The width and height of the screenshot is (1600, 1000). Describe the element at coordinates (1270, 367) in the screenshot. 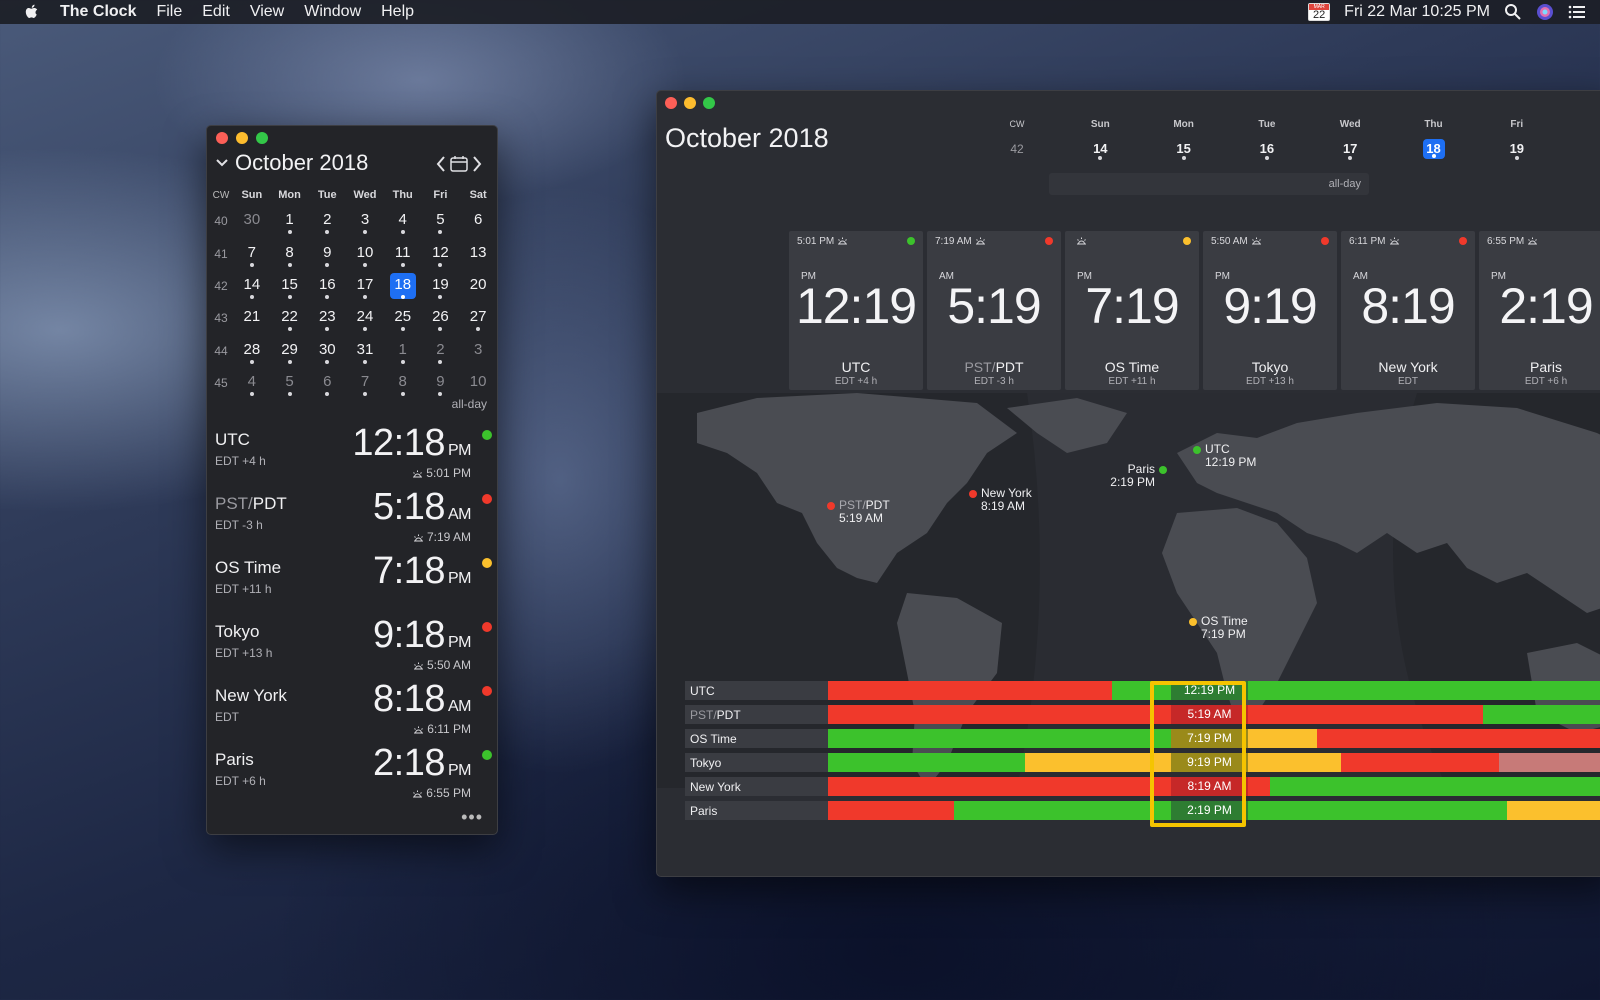

I see `clock-name: Tokyo` at that location.